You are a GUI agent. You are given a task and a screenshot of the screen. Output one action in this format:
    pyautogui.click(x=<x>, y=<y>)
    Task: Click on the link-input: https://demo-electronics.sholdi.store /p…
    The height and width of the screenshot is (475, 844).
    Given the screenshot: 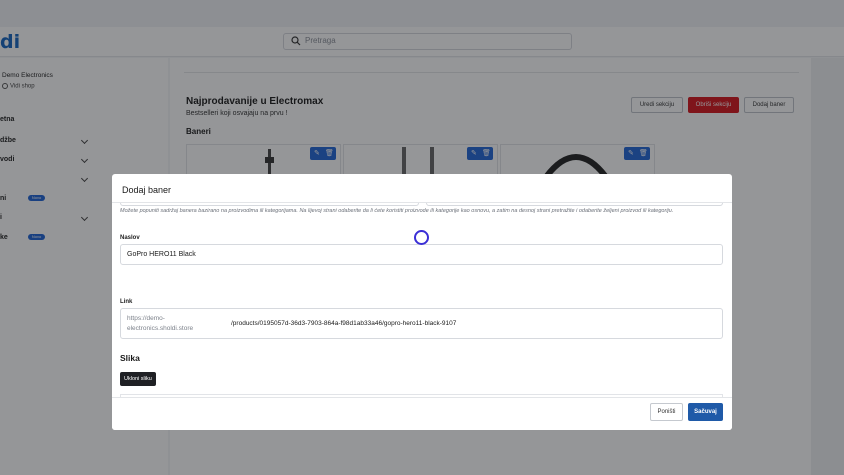 What is the action you would take?
    pyautogui.click(x=421, y=323)
    